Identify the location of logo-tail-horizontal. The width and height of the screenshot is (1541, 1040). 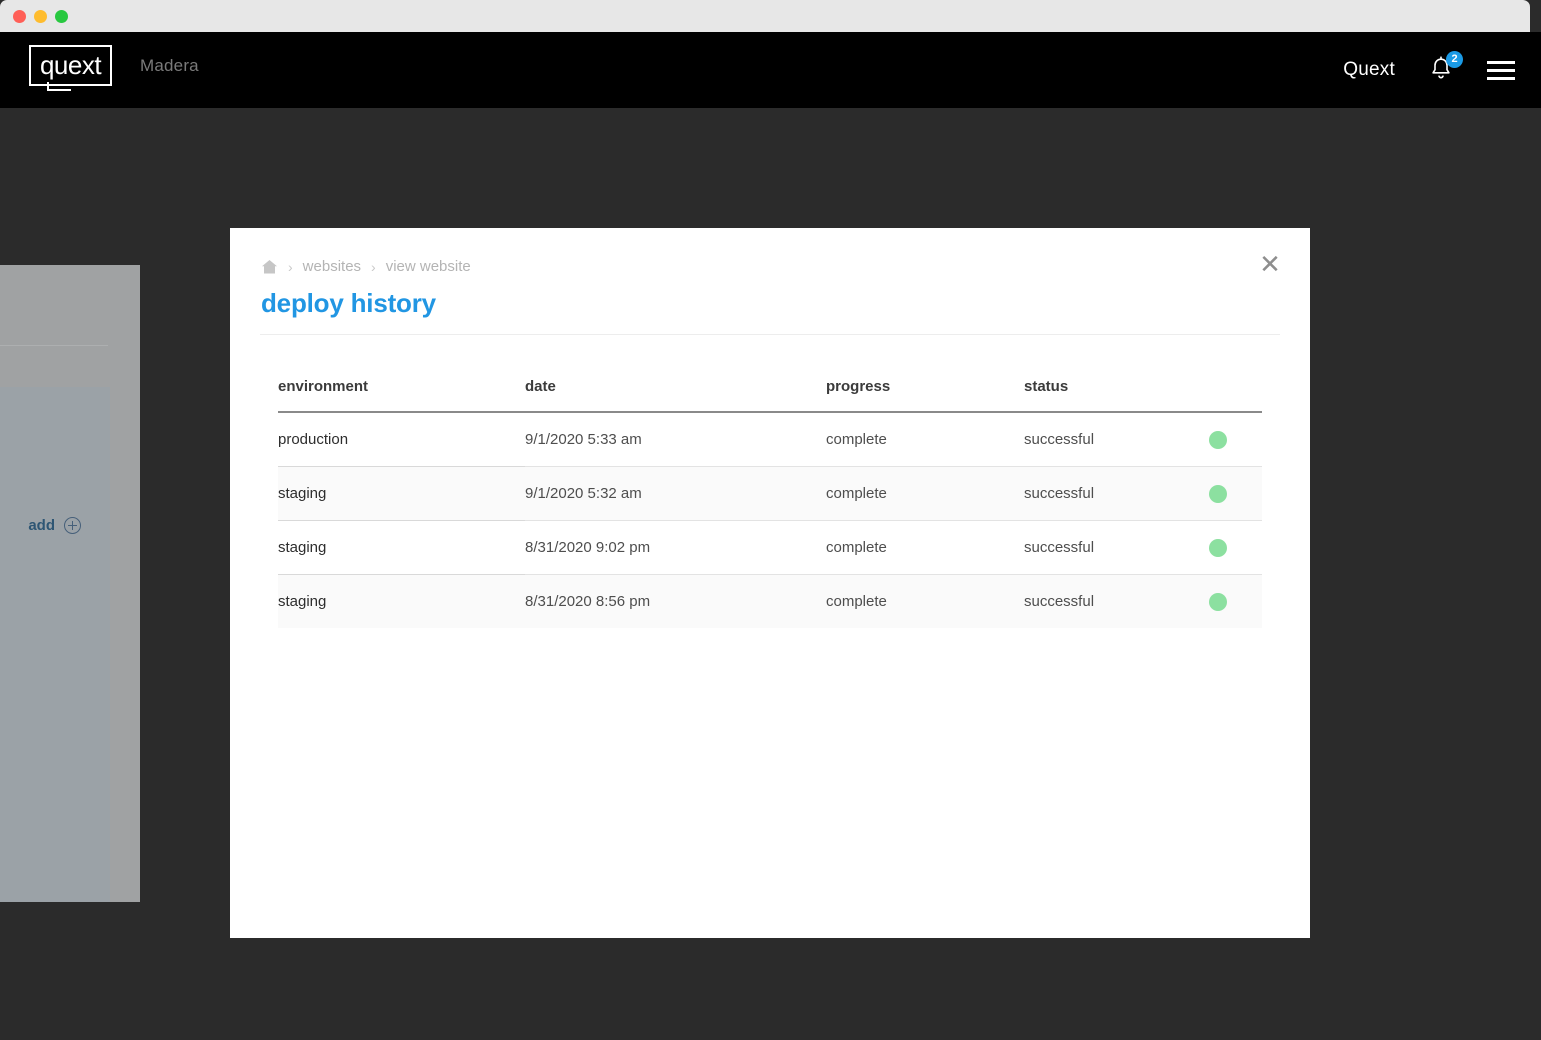
(59, 90).